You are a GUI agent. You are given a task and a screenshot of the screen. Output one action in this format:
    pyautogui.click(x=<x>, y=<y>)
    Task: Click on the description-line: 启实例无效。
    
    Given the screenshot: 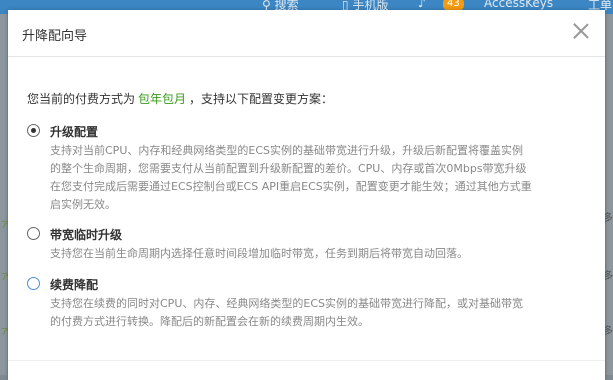 What is the action you would take?
    pyautogui.click(x=83, y=204)
    